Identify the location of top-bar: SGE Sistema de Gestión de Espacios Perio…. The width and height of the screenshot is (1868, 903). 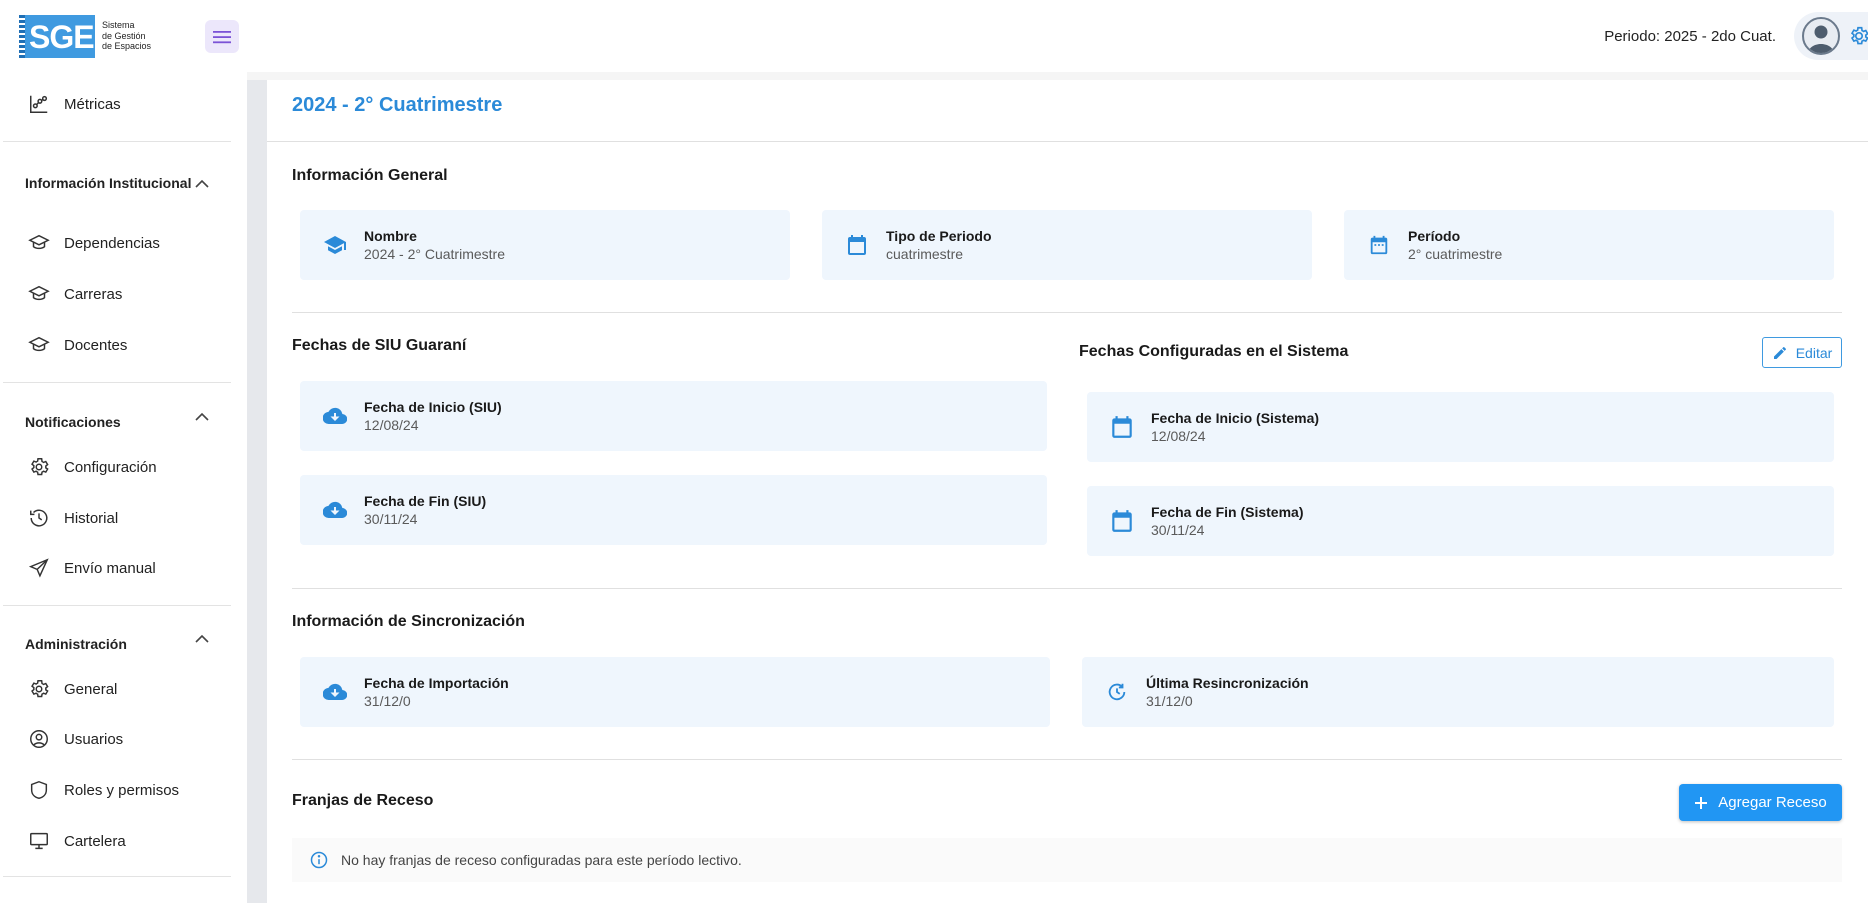
(934, 36).